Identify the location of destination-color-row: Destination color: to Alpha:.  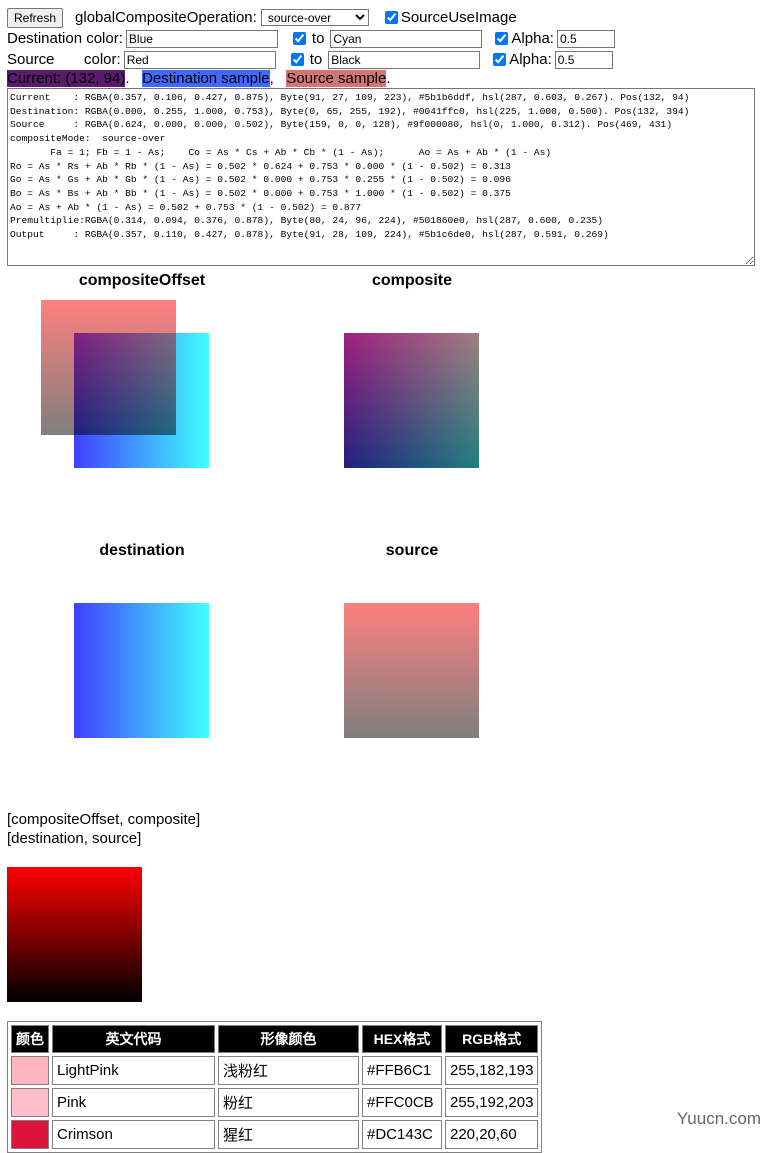
(312, 38).